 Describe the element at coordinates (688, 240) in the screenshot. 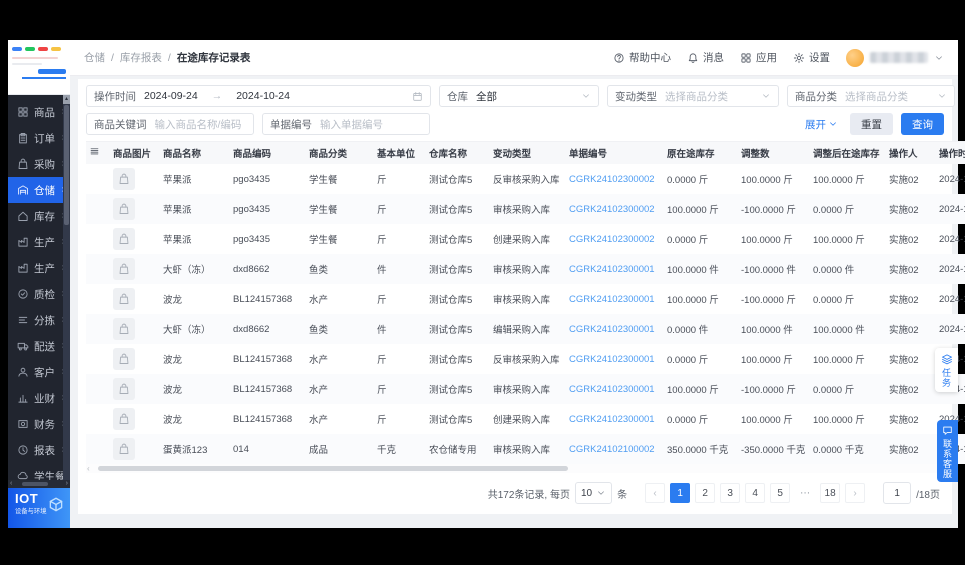

I see `cell-before: 0.0000 斤` at that location.